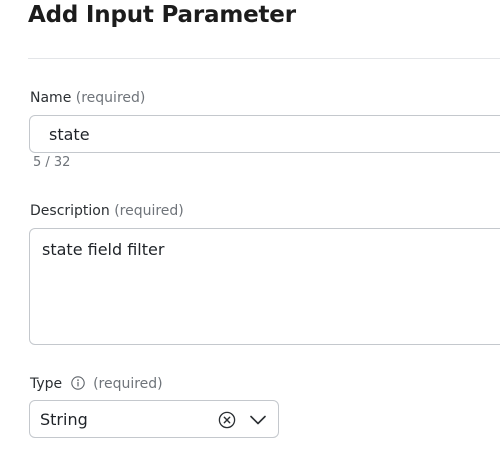 This screenshot has width=500, height=456. I want to click on name-required-hint: (required), so click(110, 98).